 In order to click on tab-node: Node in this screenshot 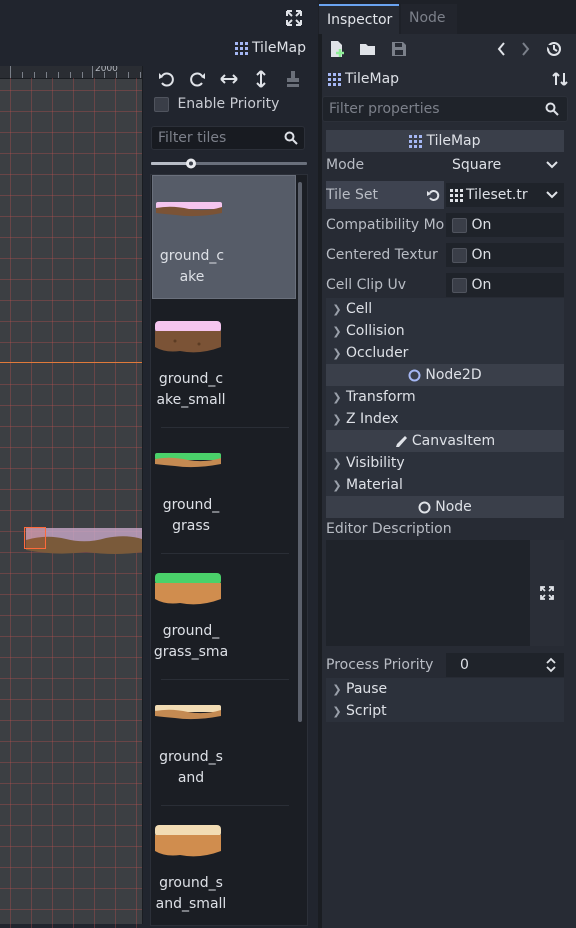, I will do `click(429, 19)`.